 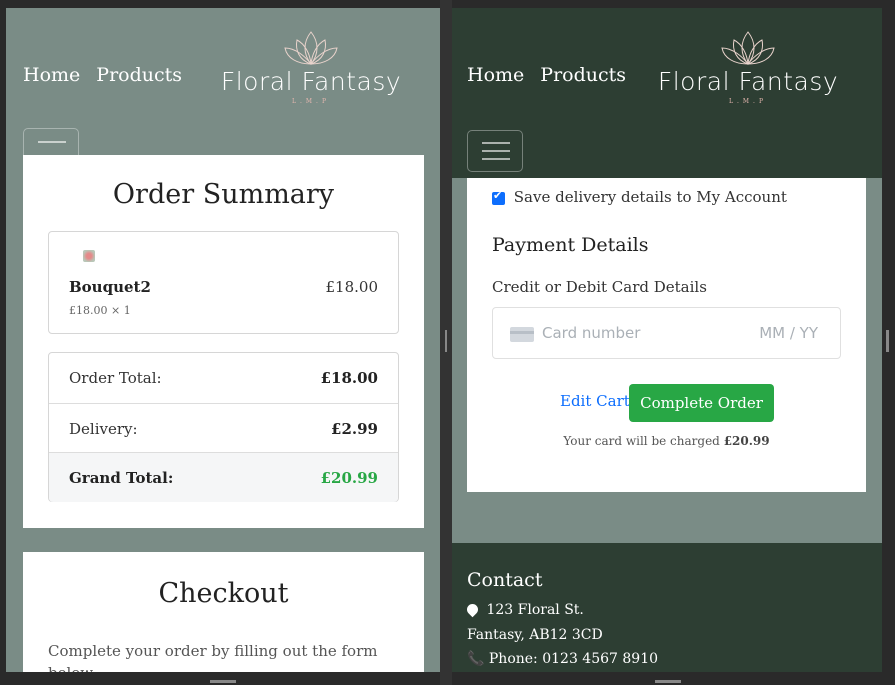 I want to click on product-thumbnail, so click(x=89, y=256).